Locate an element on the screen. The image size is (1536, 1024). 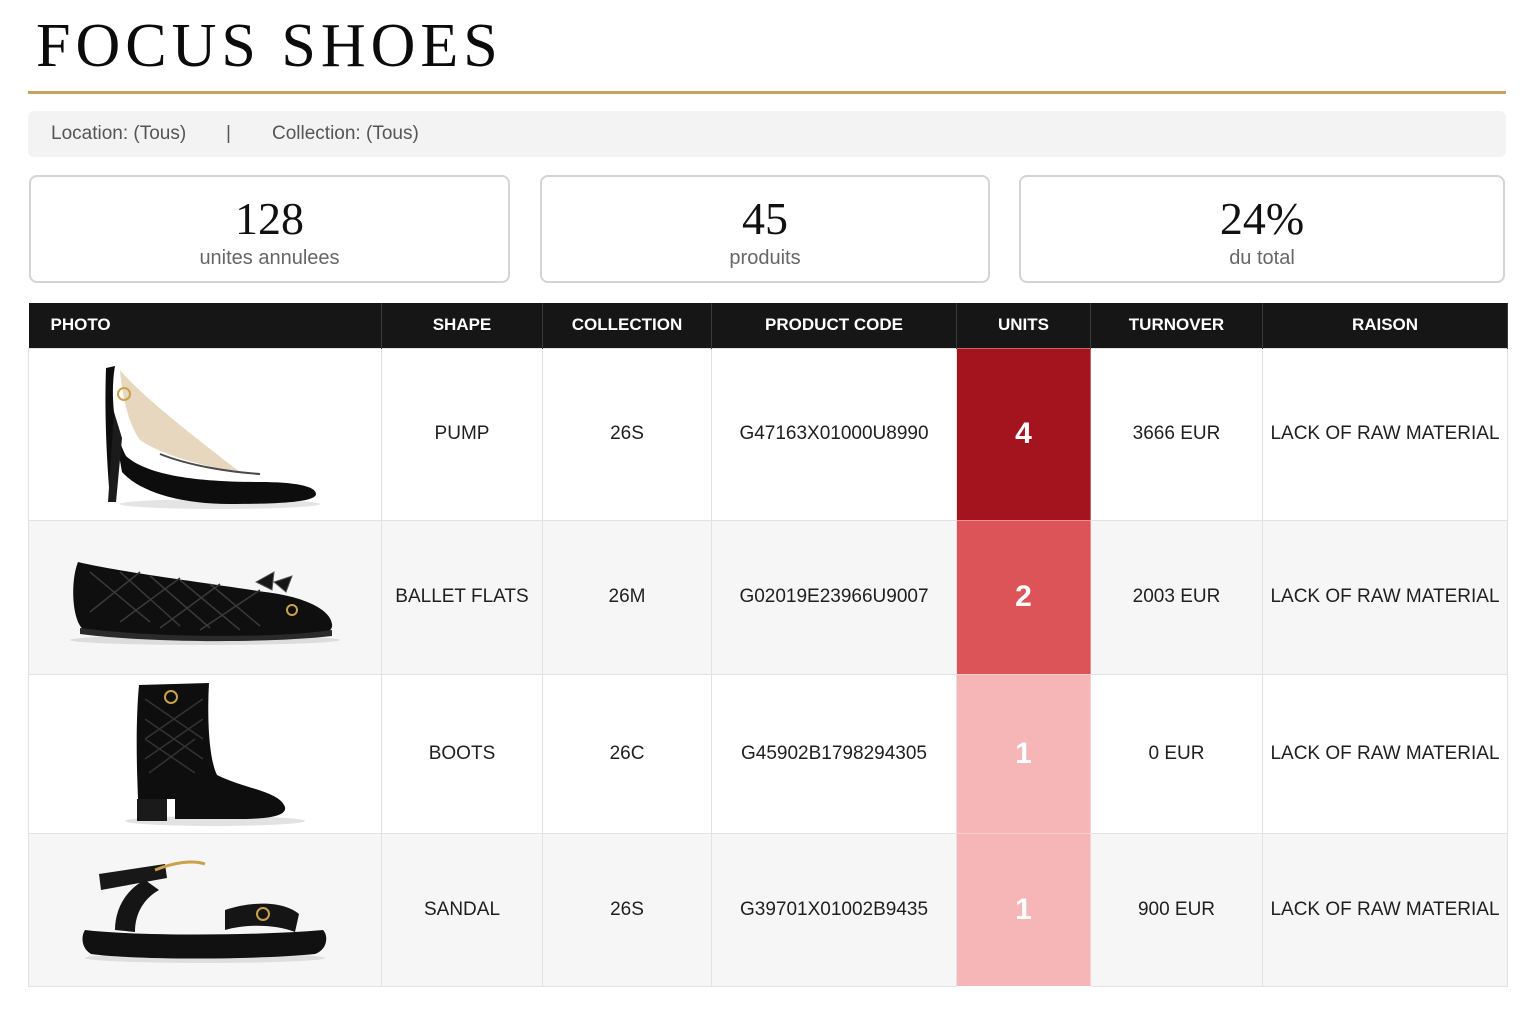
collection-filter: Collection: (Tous) is located at coordinates (345, 134).